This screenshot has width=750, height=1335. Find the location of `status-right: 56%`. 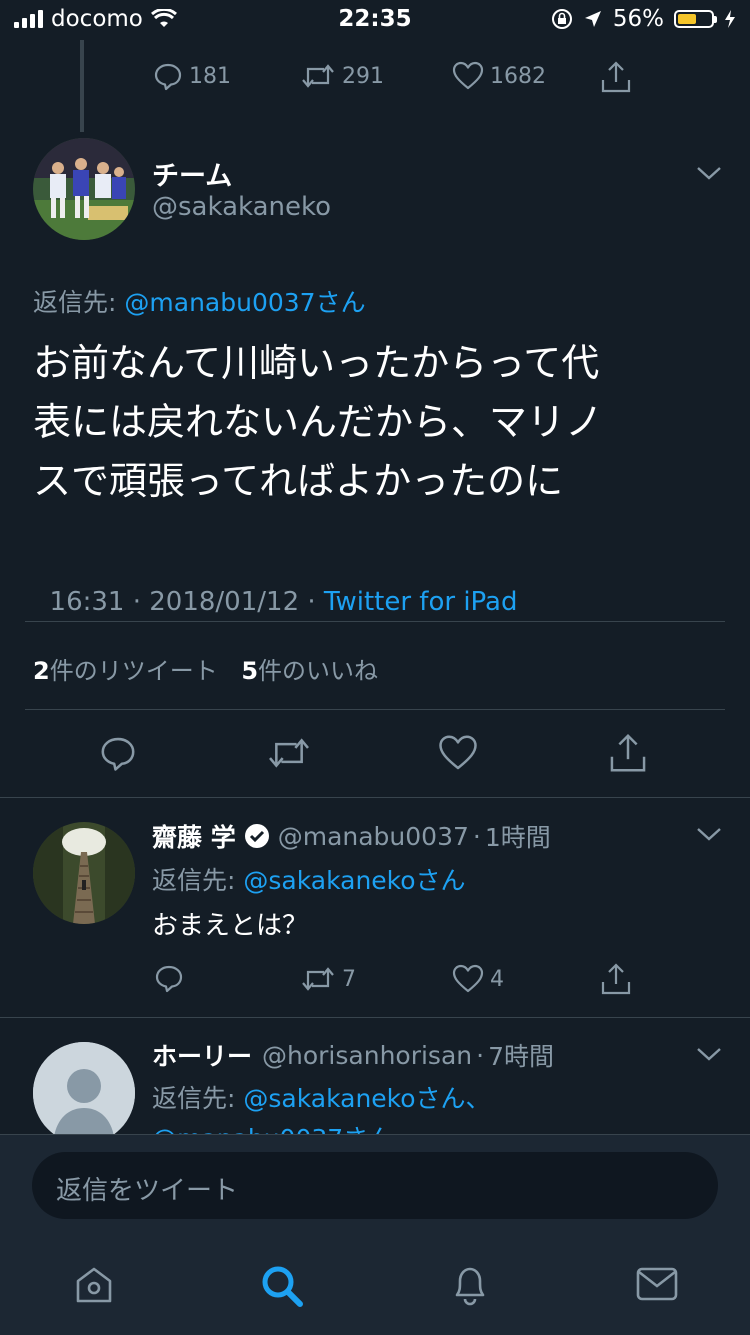

status-right: 56% is located at coordinates (643, 19).